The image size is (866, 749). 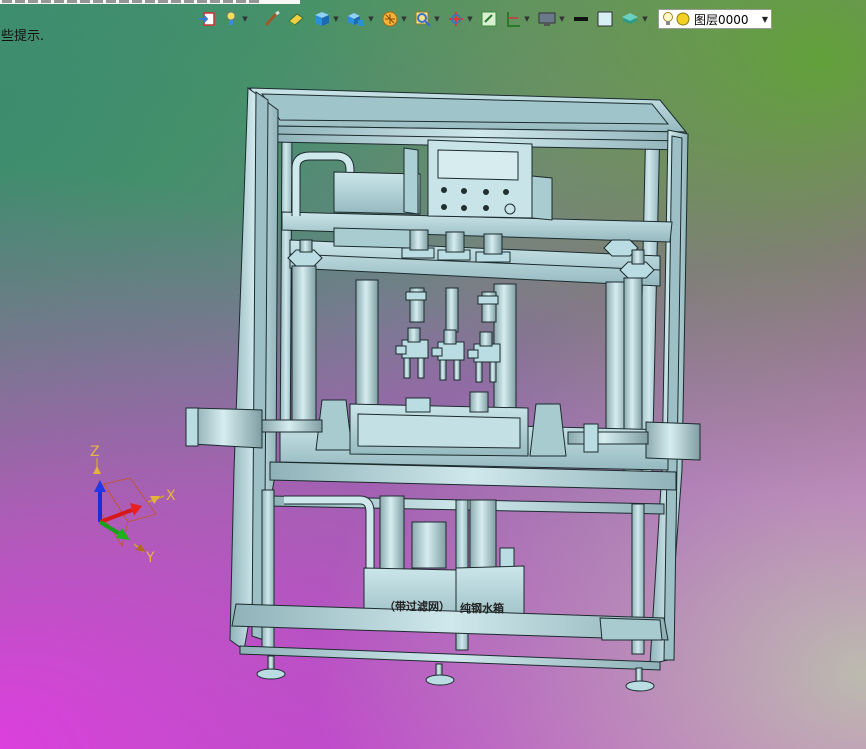 I want to click on y-axis-label: Y, so click(x=150, y=558).